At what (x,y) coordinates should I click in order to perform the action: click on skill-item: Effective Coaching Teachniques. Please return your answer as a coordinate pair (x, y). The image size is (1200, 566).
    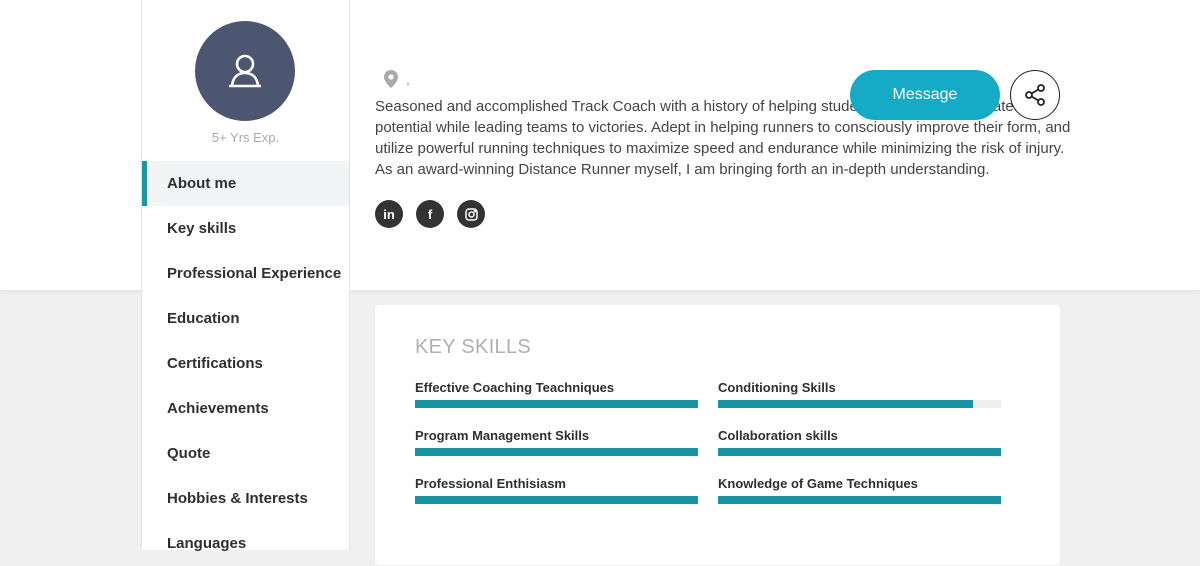
    Looking at the image, I should click on (556, 393).